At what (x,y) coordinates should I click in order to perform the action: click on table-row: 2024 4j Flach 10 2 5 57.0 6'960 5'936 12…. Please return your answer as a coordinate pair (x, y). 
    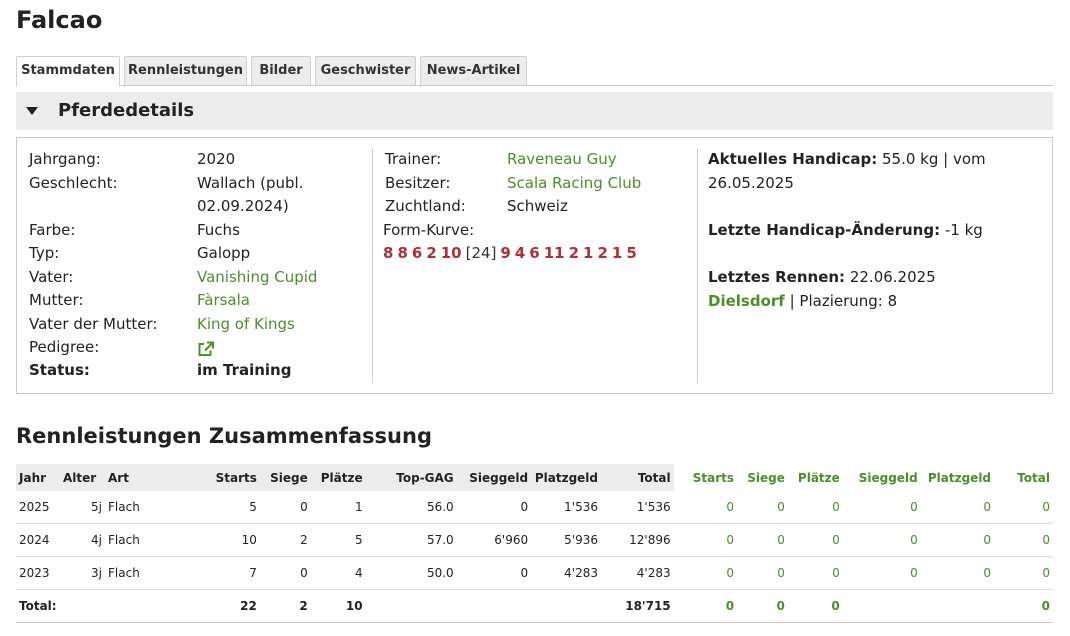
    Looking at the image, I should click on (534, 540).